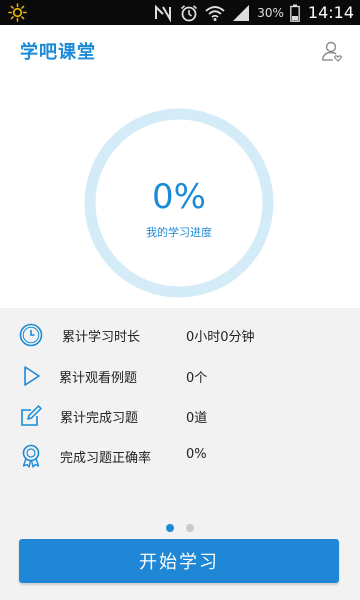 The width and height of the screenshot is (360, 600). Describe the element at coordinates (180, 12) in the screenshot. I see `status-bar: 30% 14:14` at that location.